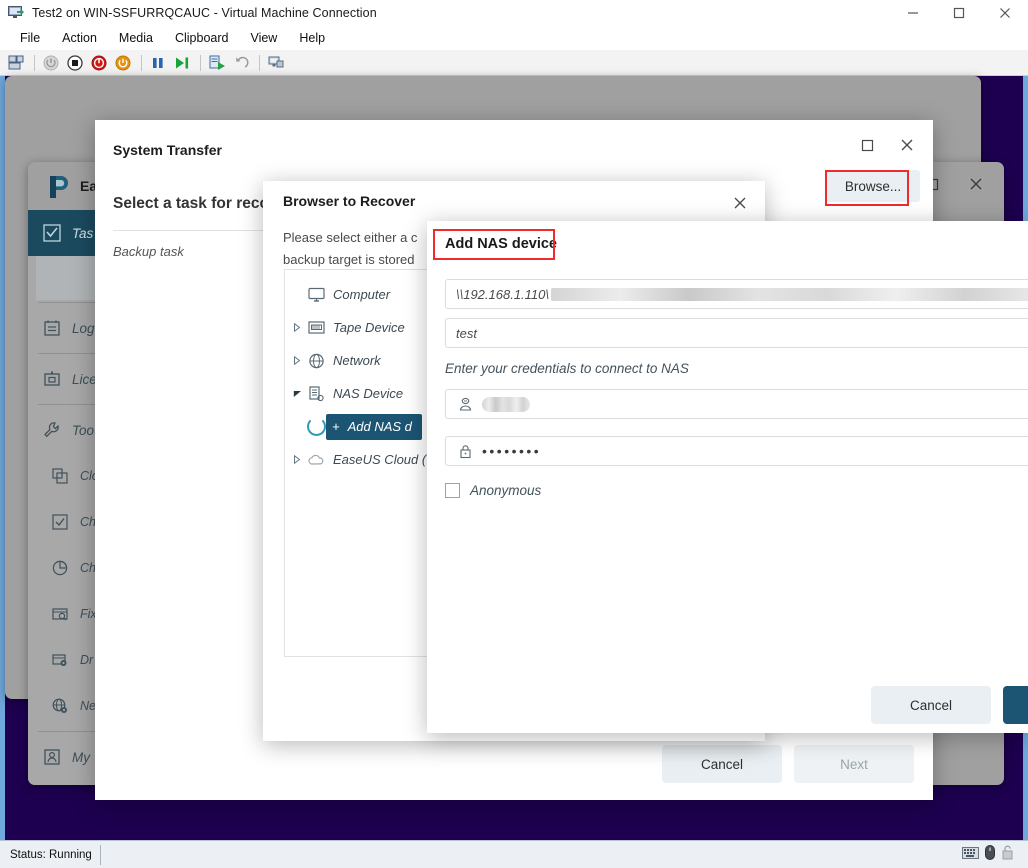 The width and height of the screenshot is (1028, 868). What do you see at coordinates (990, 855) in the screenshot?
I see `mouse-icon` at bounding box center [990, 855].